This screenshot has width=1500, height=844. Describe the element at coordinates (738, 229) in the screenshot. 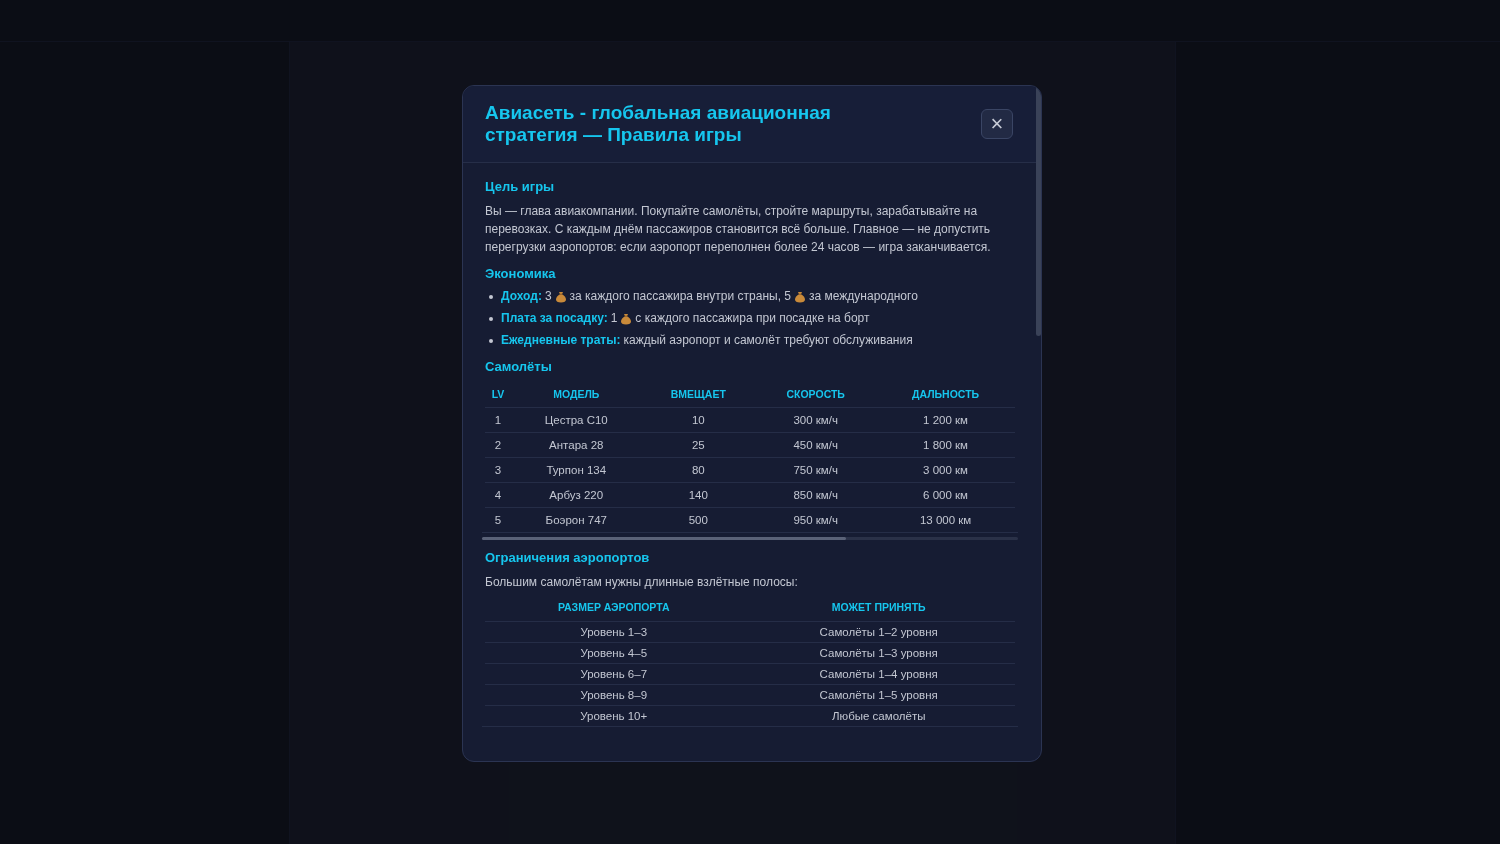

I see `section-text: Вы — глава авиакомпании. Покупайте самолёты, стройте маршруты, зарабатывайте на перевозках. С каждым днём пассажиров становится всё больше. Главное — не допустить перегрузки аэропортов: если аэропорт переполнен более 24 часов — игра заканчивается.` at that location.